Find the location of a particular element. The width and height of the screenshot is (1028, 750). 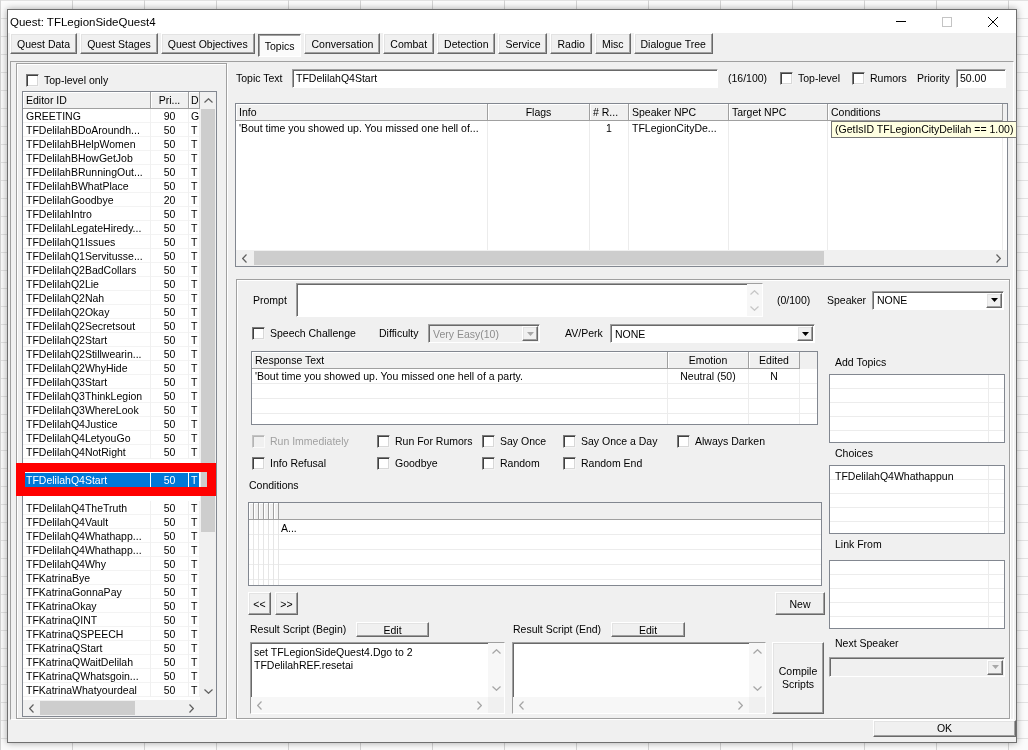

list-row: TFDelilahQ4NotRight 50 T is located at coordinates (111, 452).